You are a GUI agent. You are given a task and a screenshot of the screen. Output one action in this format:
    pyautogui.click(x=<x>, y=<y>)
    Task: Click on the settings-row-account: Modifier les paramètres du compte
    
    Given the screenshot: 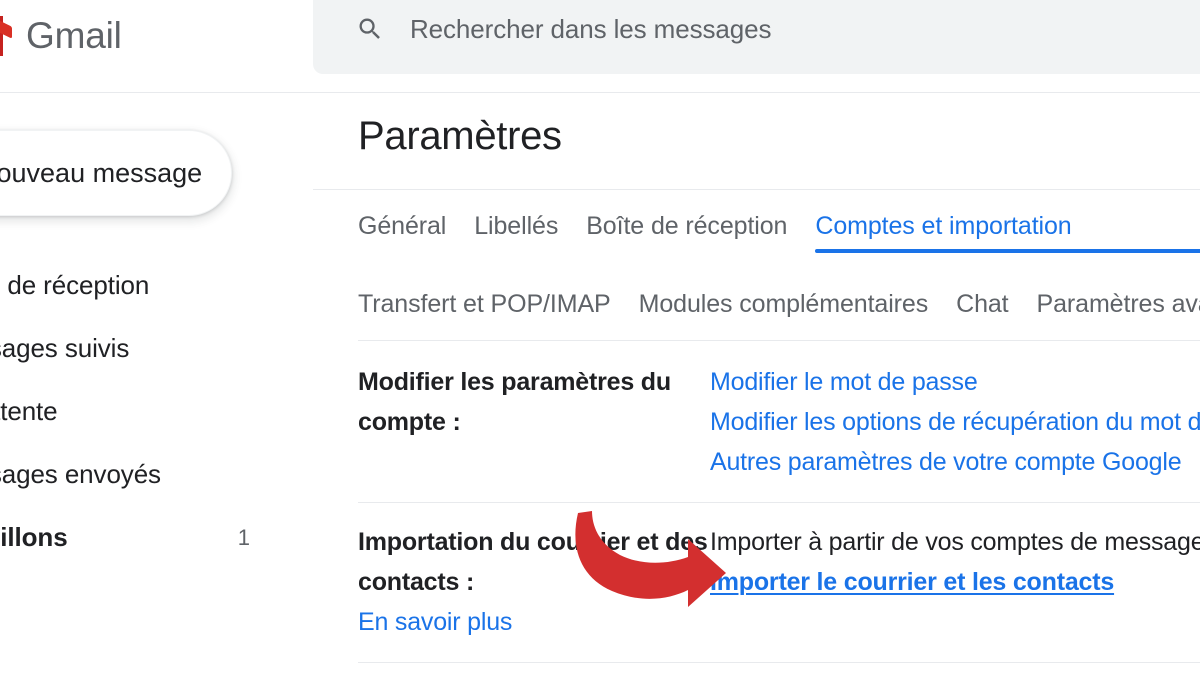 What is the action you would take?
    pyautogui.click(x=779, y=422)
    